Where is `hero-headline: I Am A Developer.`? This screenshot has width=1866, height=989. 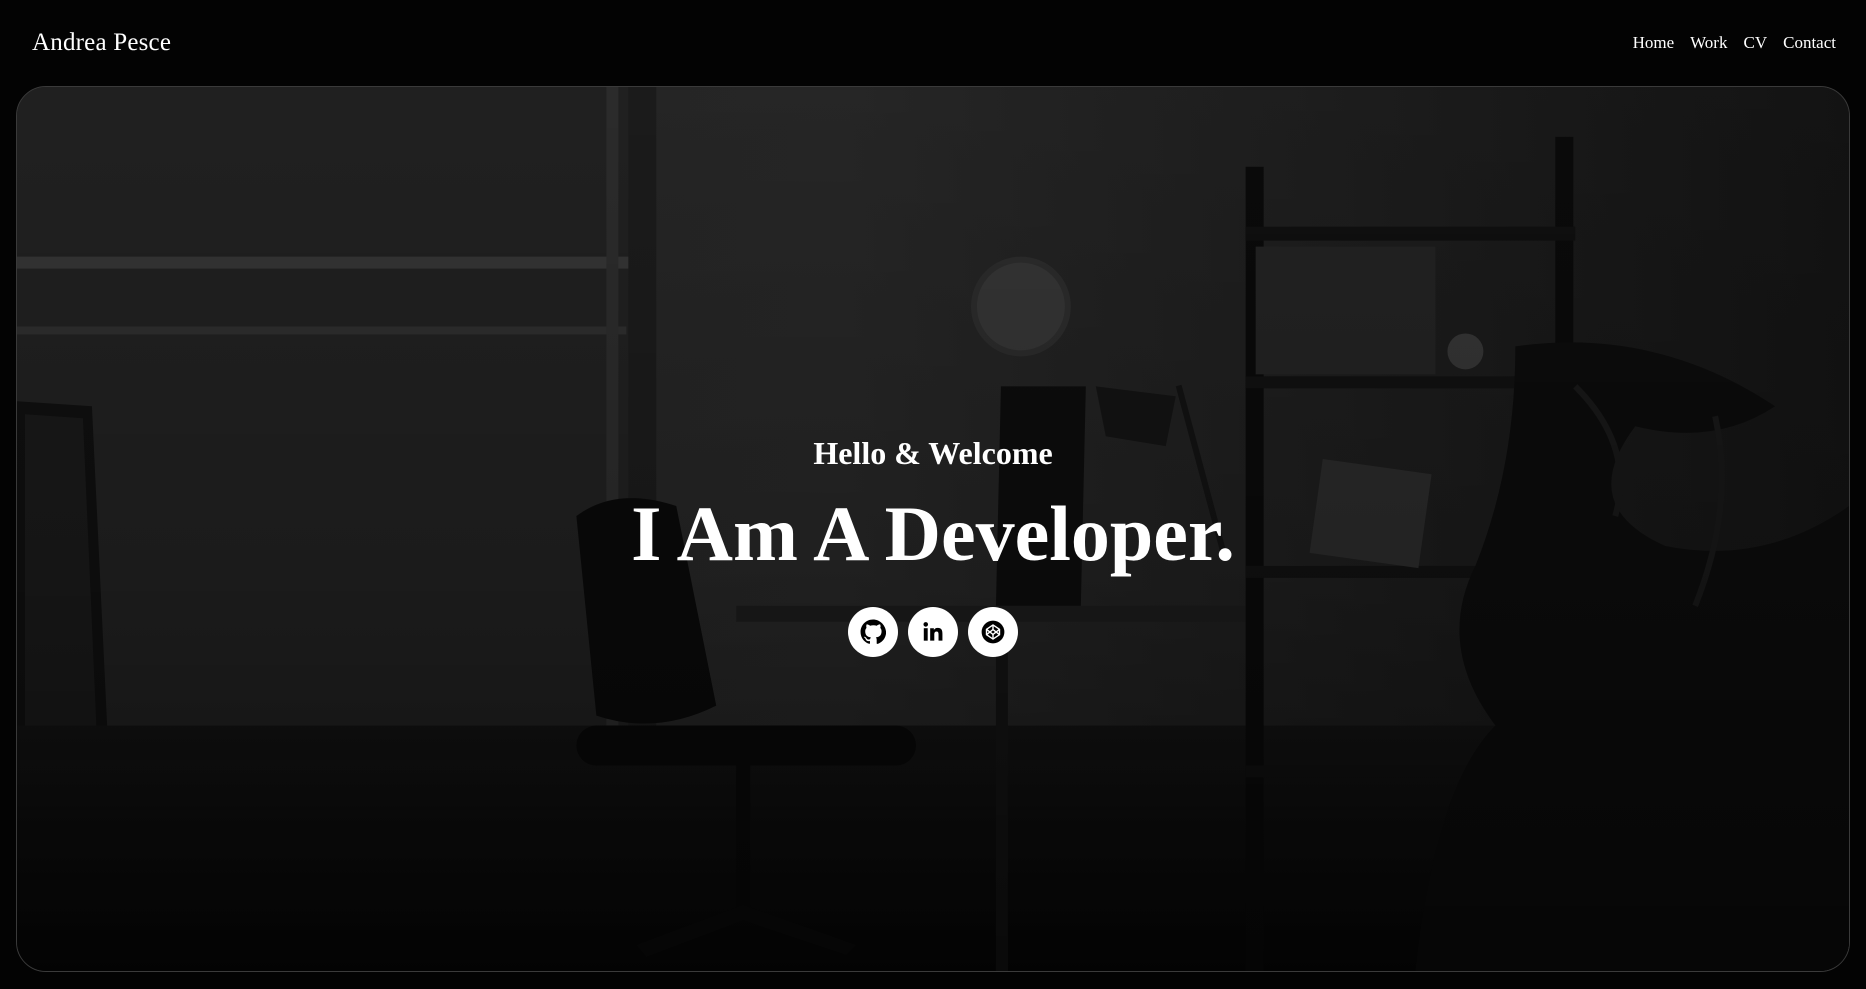
hero-headline: I Am A Developer. is located at coordinates (933, 534).